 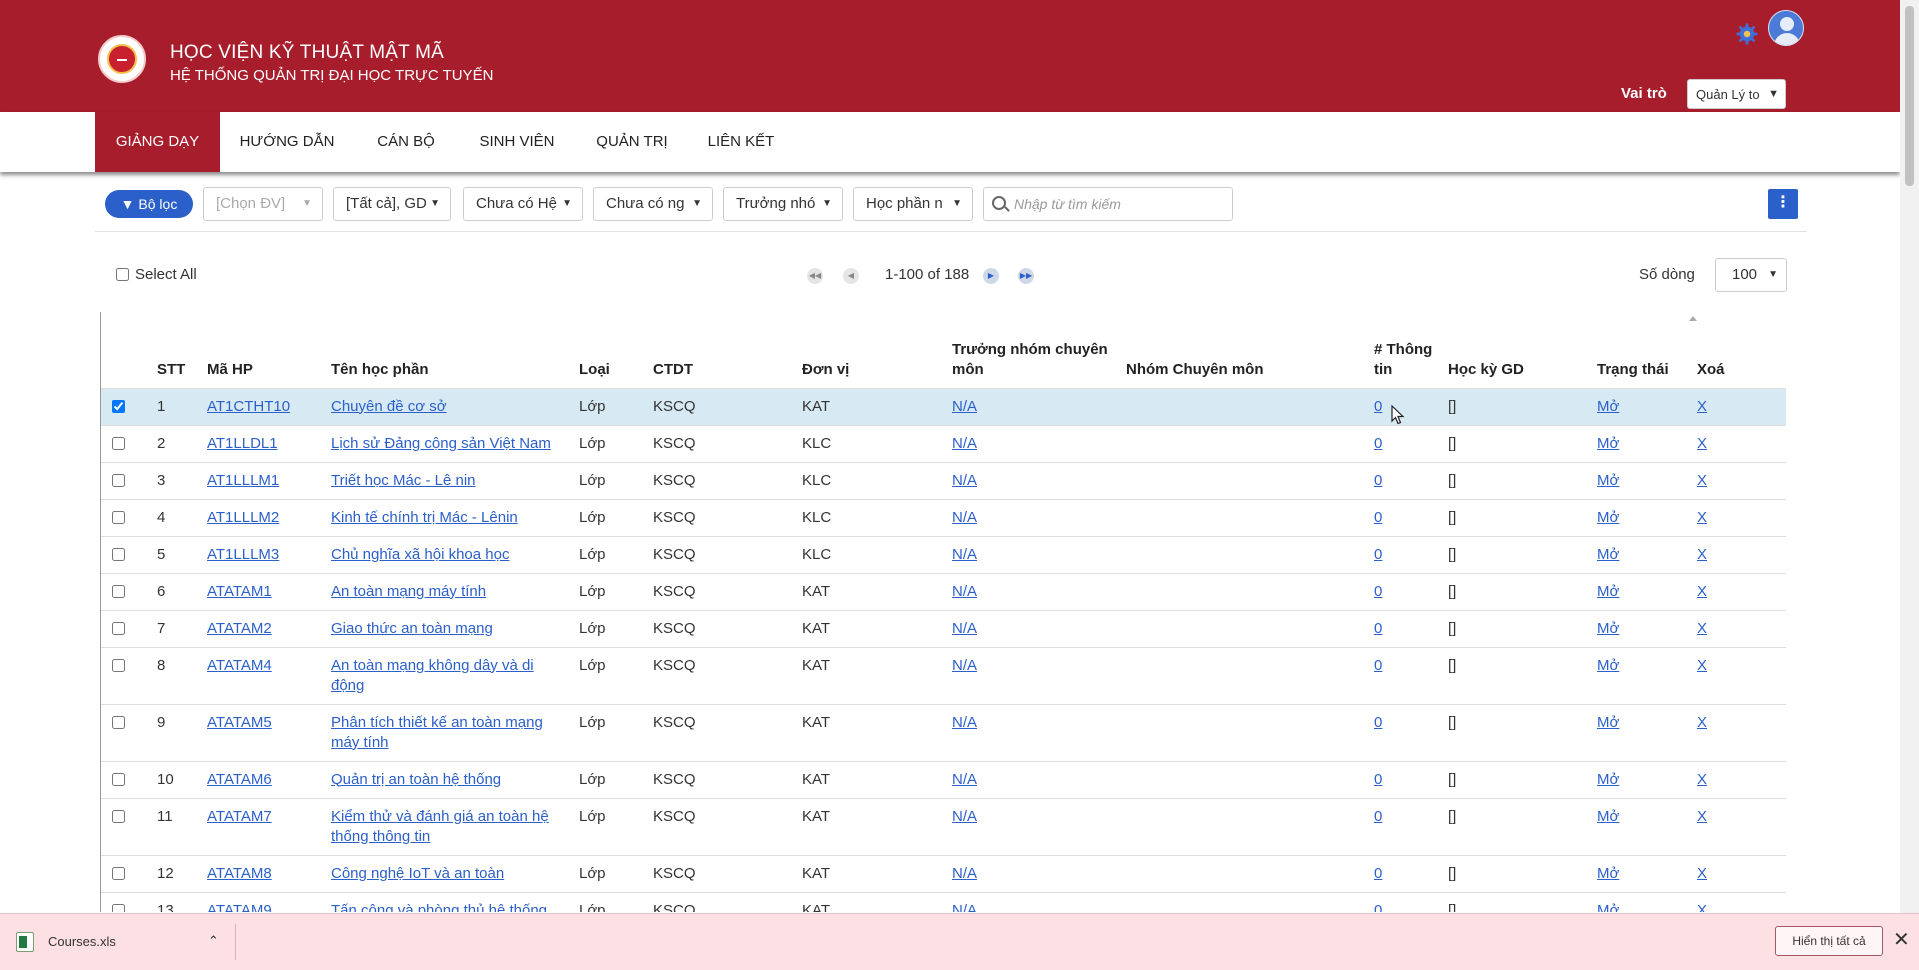 I want to click on leader-dropdown: Trưởng nhó ▼, so click(x=783, y=204).